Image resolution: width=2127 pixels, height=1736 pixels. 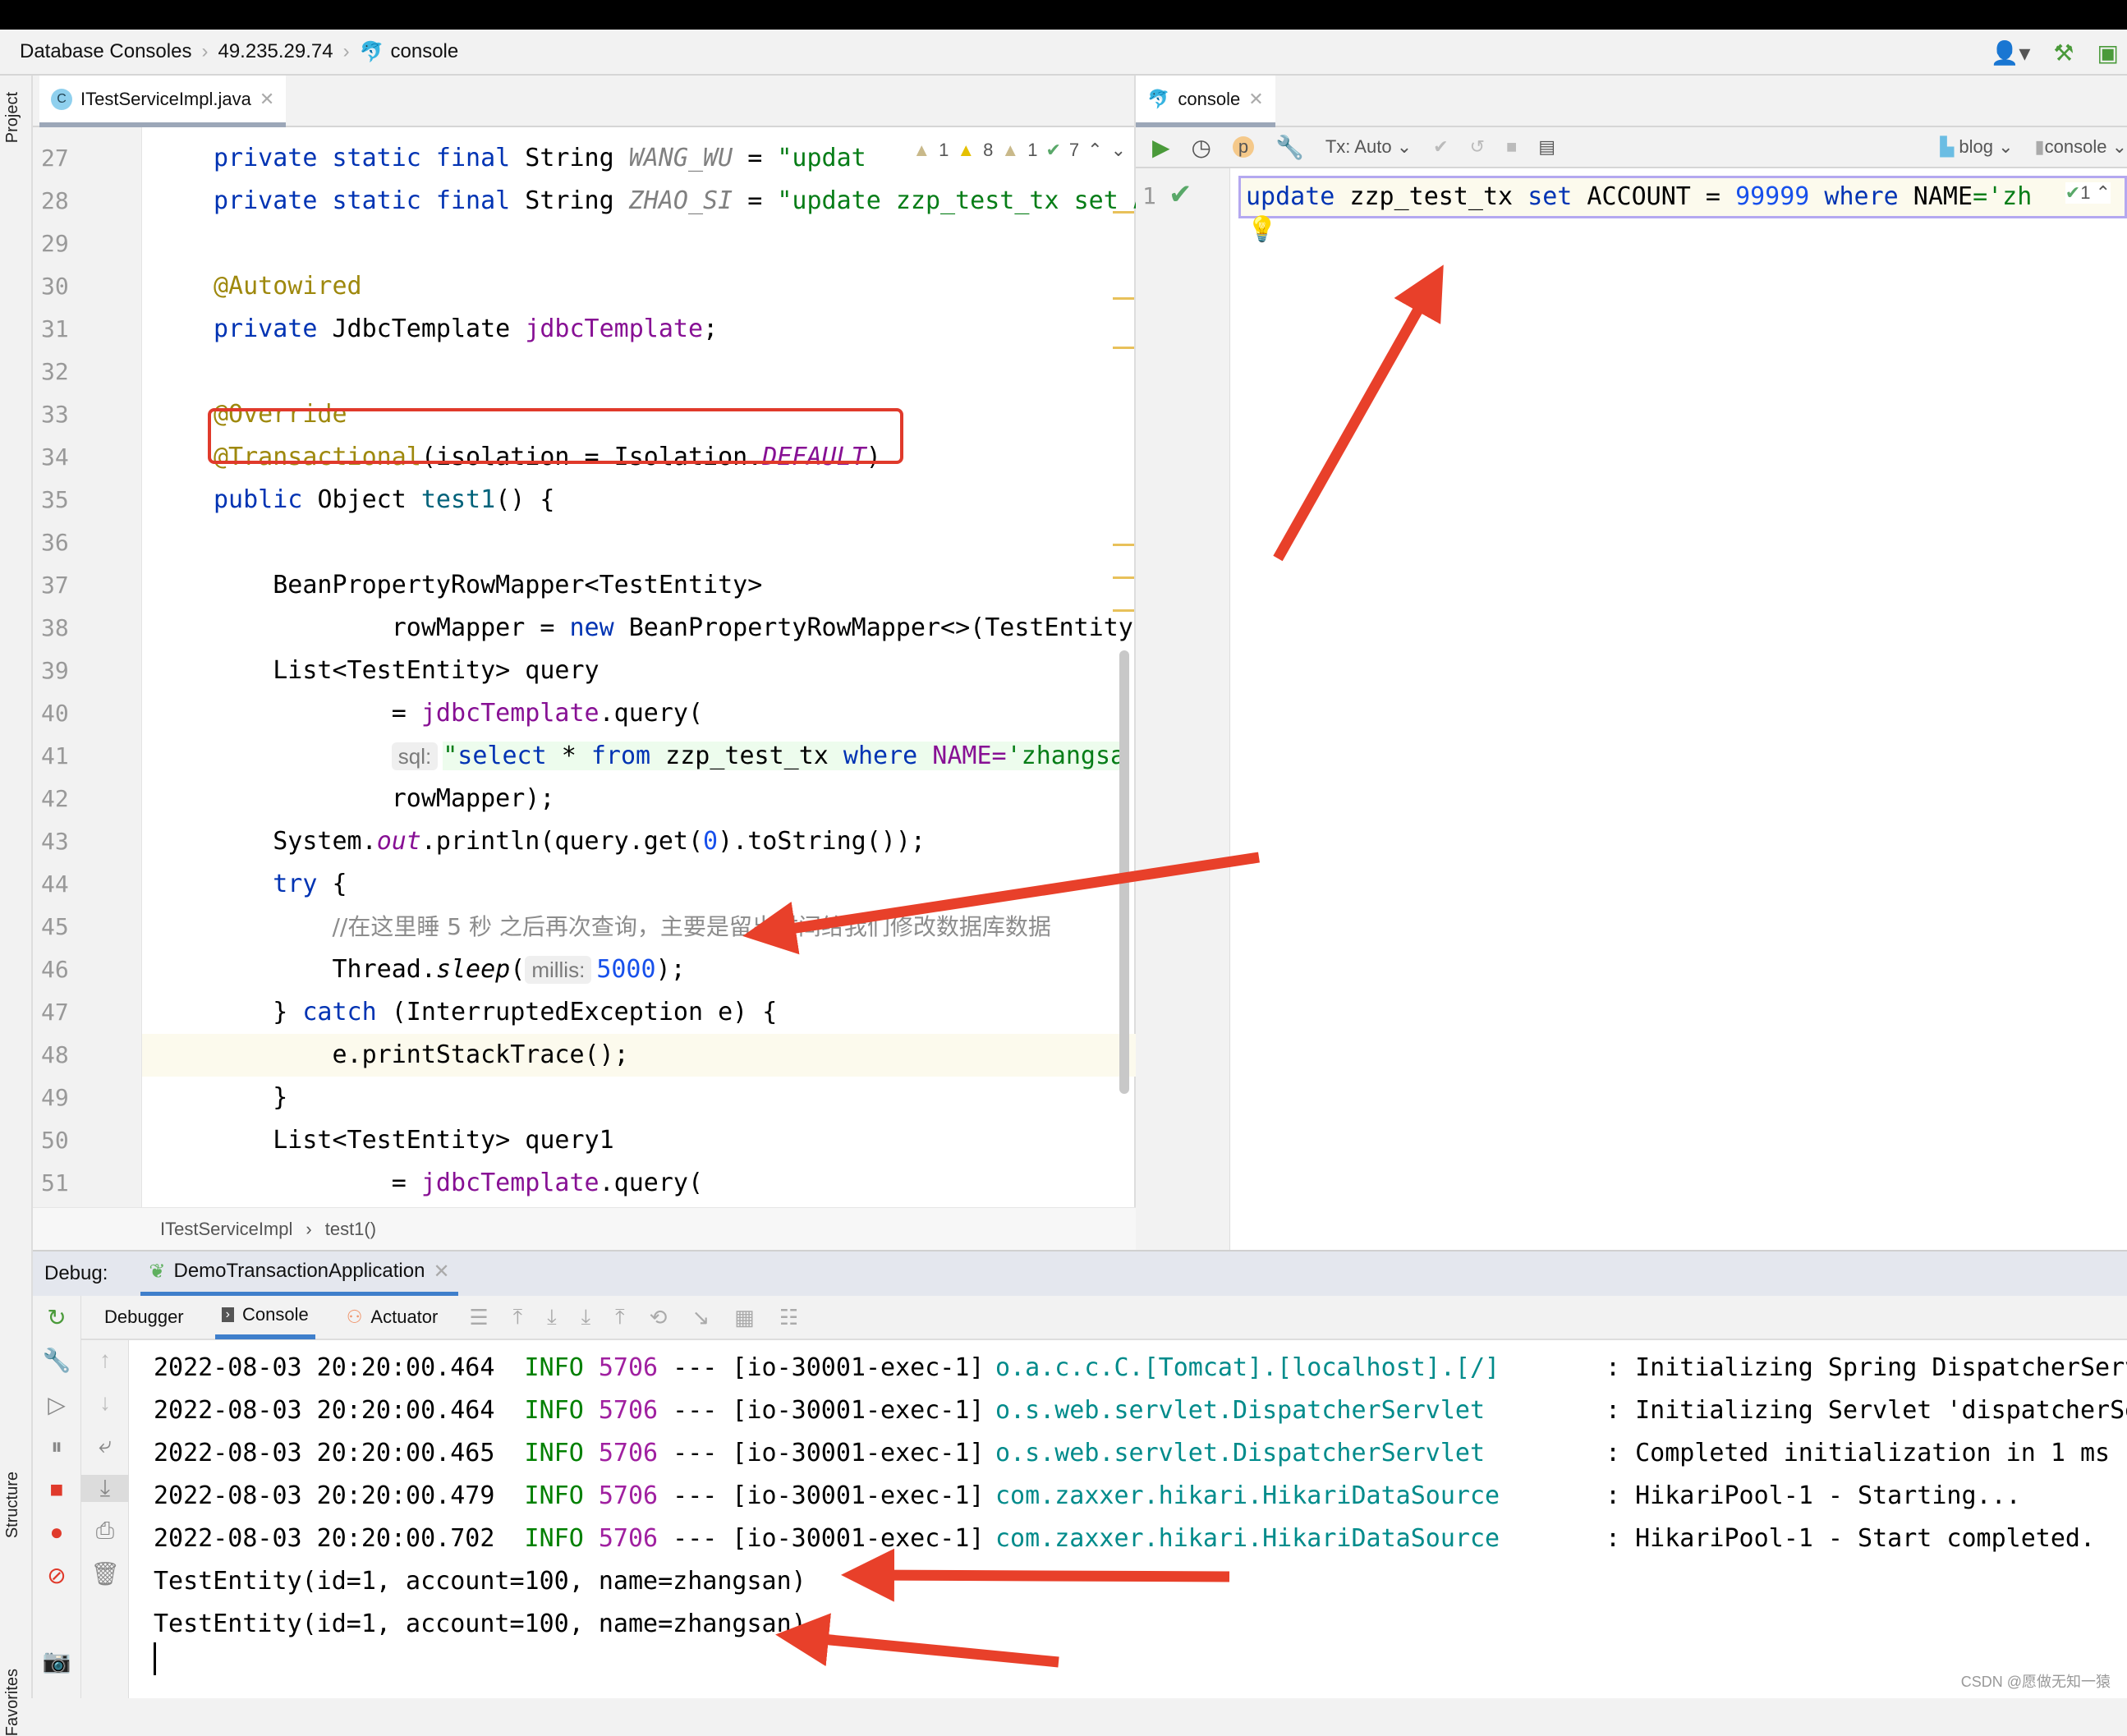 What do you see at coordinates (744, 1317) in the screenshot?
I see `evaluate-icon: ▦` at bounding box center [744, 1317].